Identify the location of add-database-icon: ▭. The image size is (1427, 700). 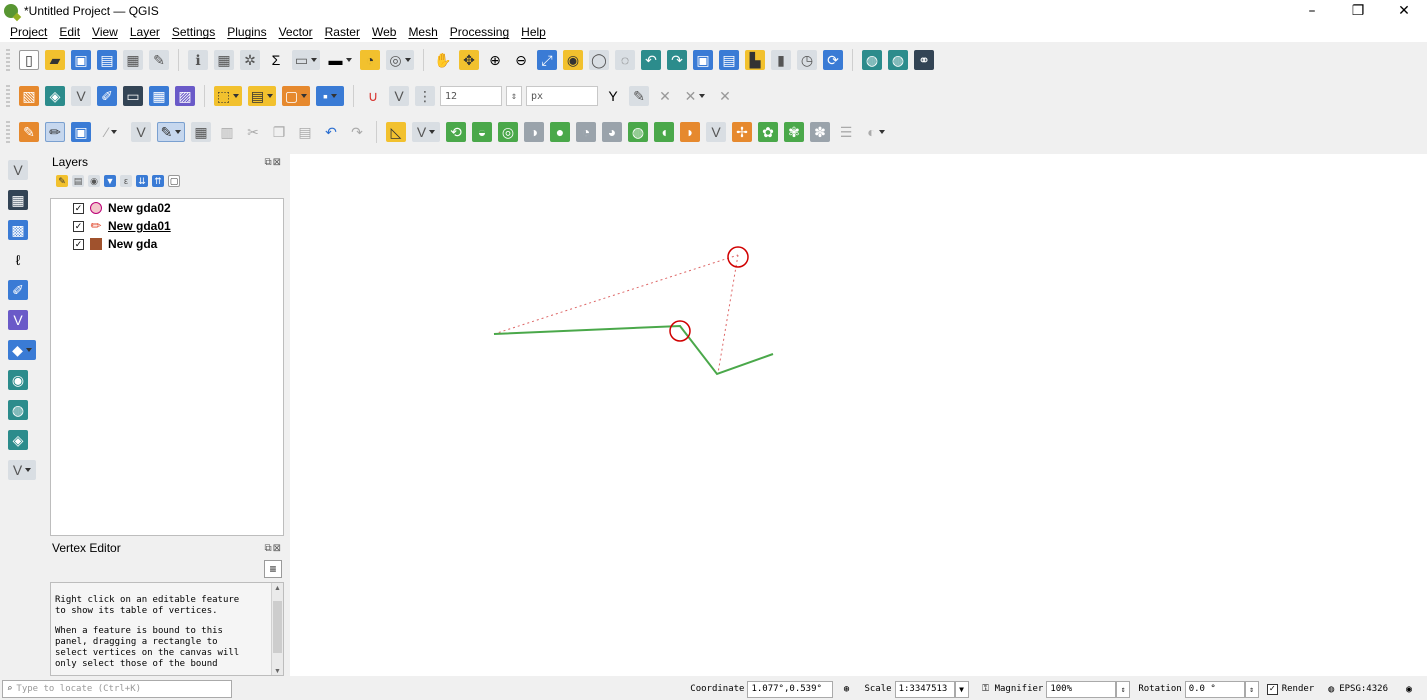
(133, 96).